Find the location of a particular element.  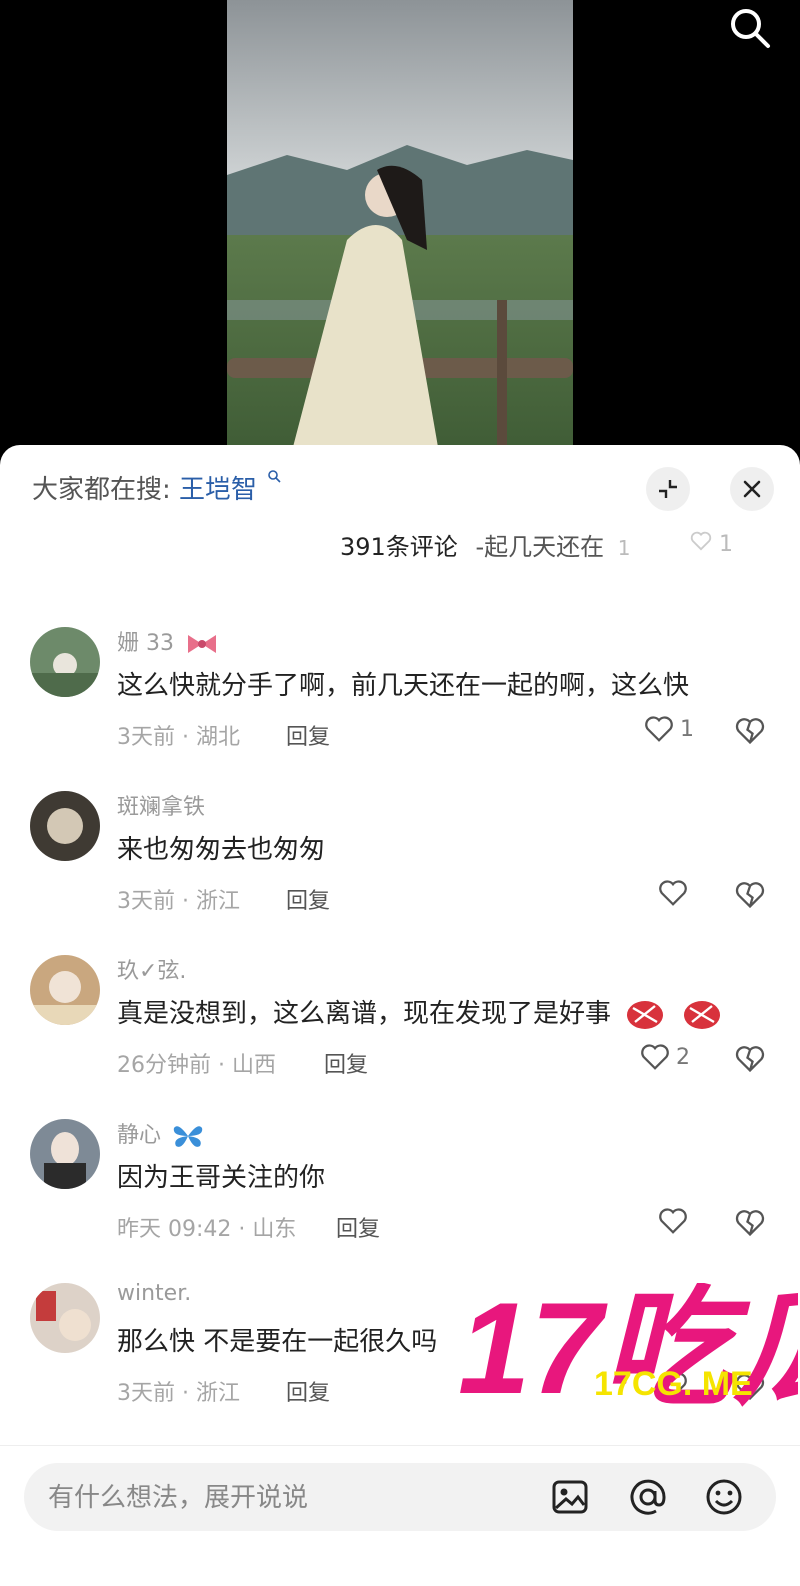

search-icon is located at coordinates (750, 28).